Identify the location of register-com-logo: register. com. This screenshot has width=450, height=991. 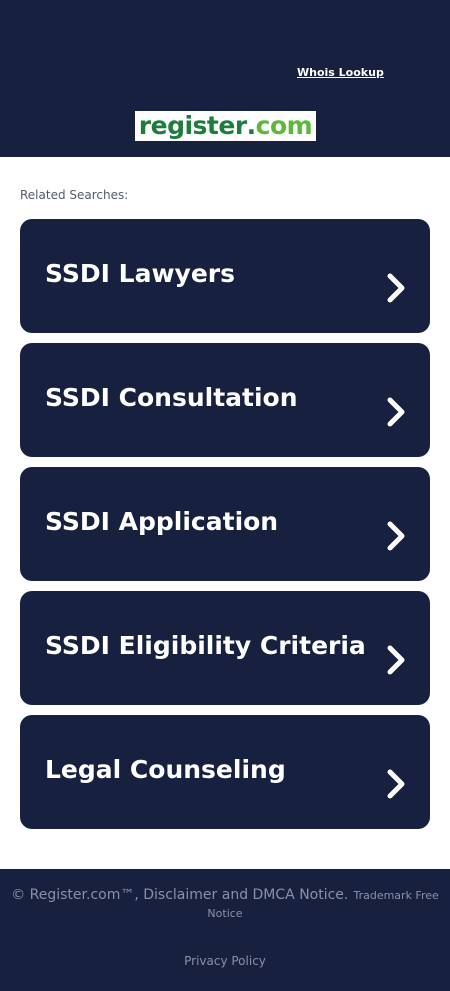
(225, 126).